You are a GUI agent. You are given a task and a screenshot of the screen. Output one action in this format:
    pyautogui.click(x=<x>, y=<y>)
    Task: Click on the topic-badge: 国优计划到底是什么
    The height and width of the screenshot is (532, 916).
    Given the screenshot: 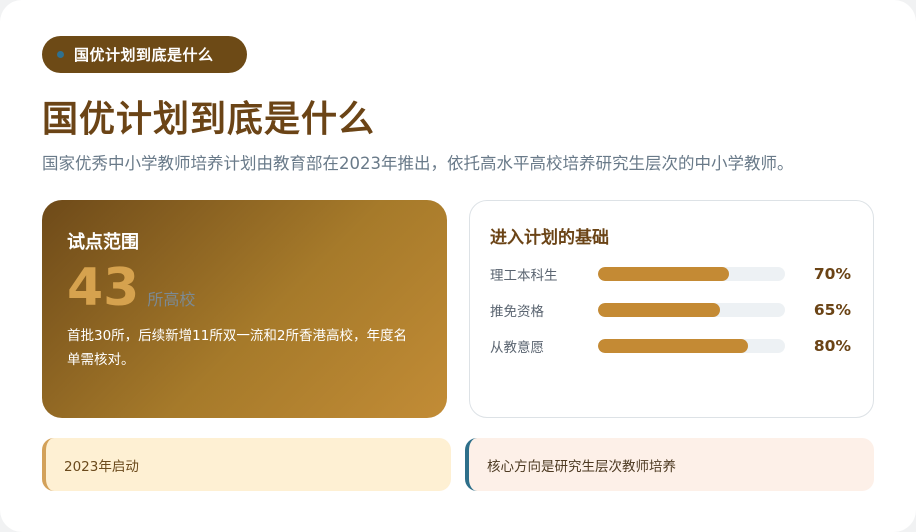 What is the action you would take?
    pyautogui.click(x=144, y=54)
    